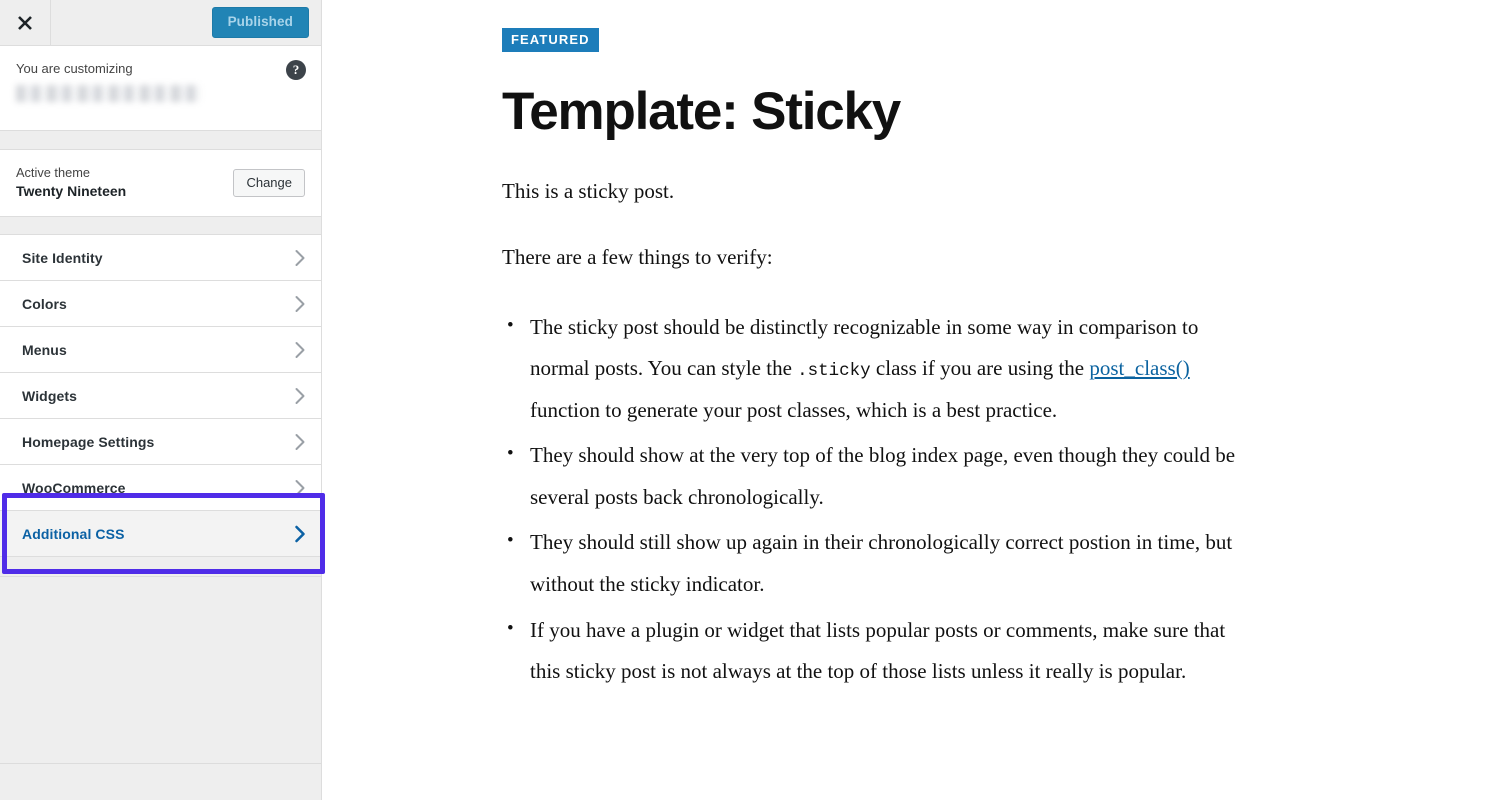 The image size is (1501, 800). Describe the element at coordinates (260, 22) in the screenshot. I see `publish-button: Published` at that location.